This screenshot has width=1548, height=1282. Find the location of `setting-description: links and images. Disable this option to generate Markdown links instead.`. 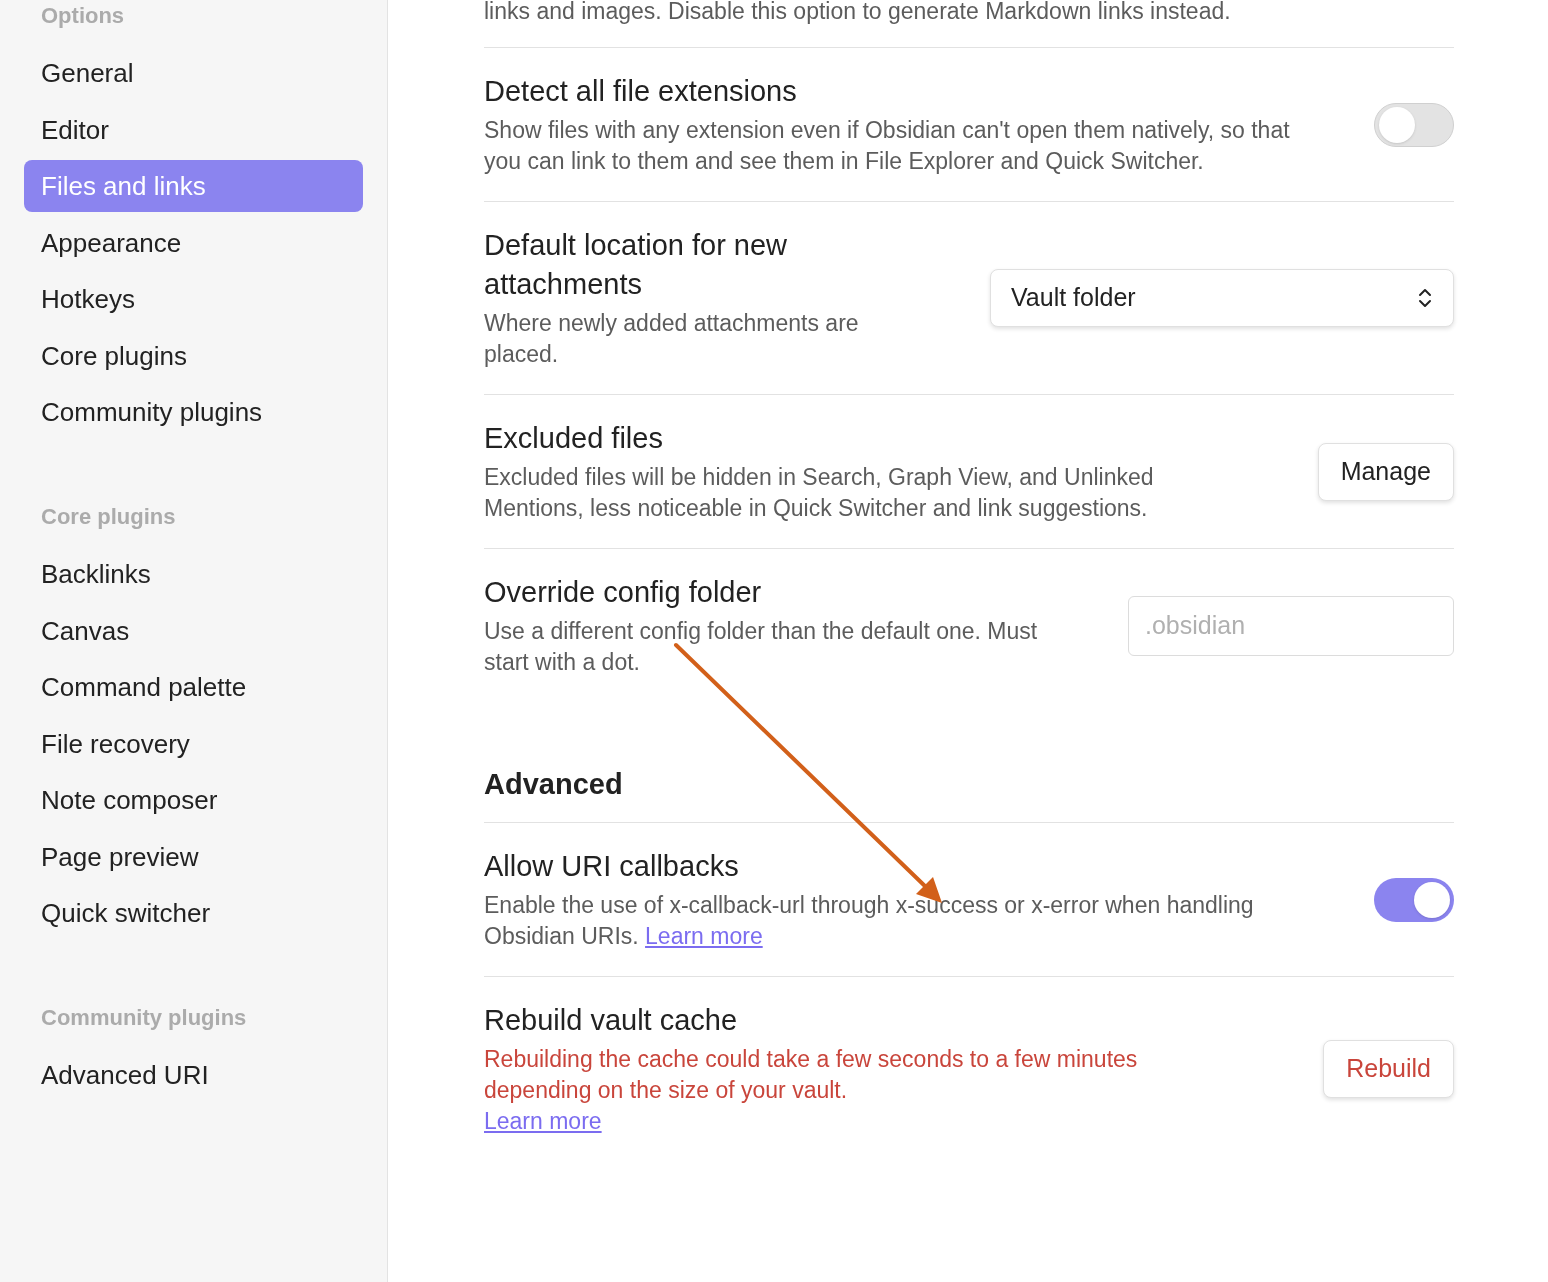

setting-description: links and images. Disable this option to generate Markdown links instead. is located at coordinates (858, 13).